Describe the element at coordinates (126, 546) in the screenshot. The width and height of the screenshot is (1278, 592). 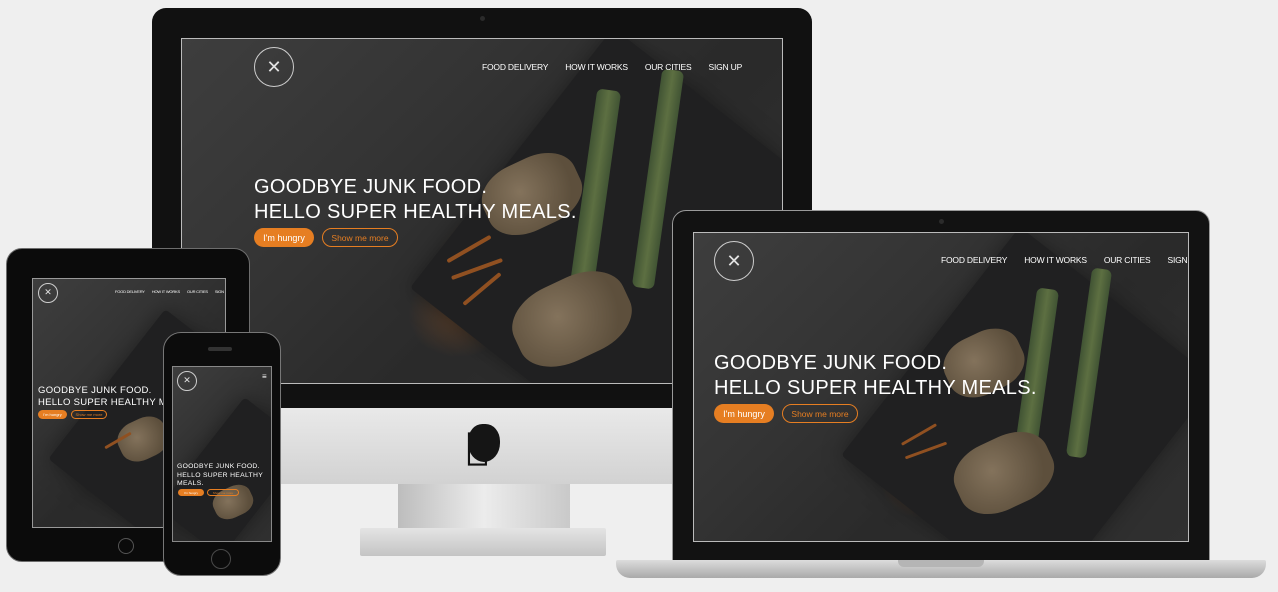
I see `tablet-home-button` at that location.